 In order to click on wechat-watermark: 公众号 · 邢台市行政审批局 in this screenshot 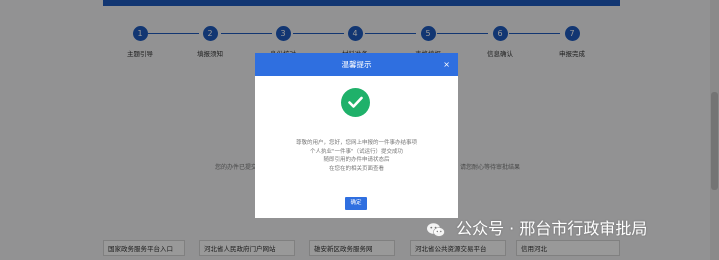, I will do `click(536, 229)`.